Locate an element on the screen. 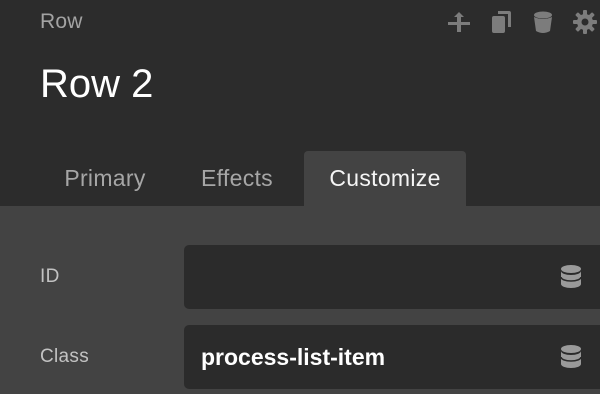 This screenshot has width=600, height=394. move-button is located at coordinates (459, 22).